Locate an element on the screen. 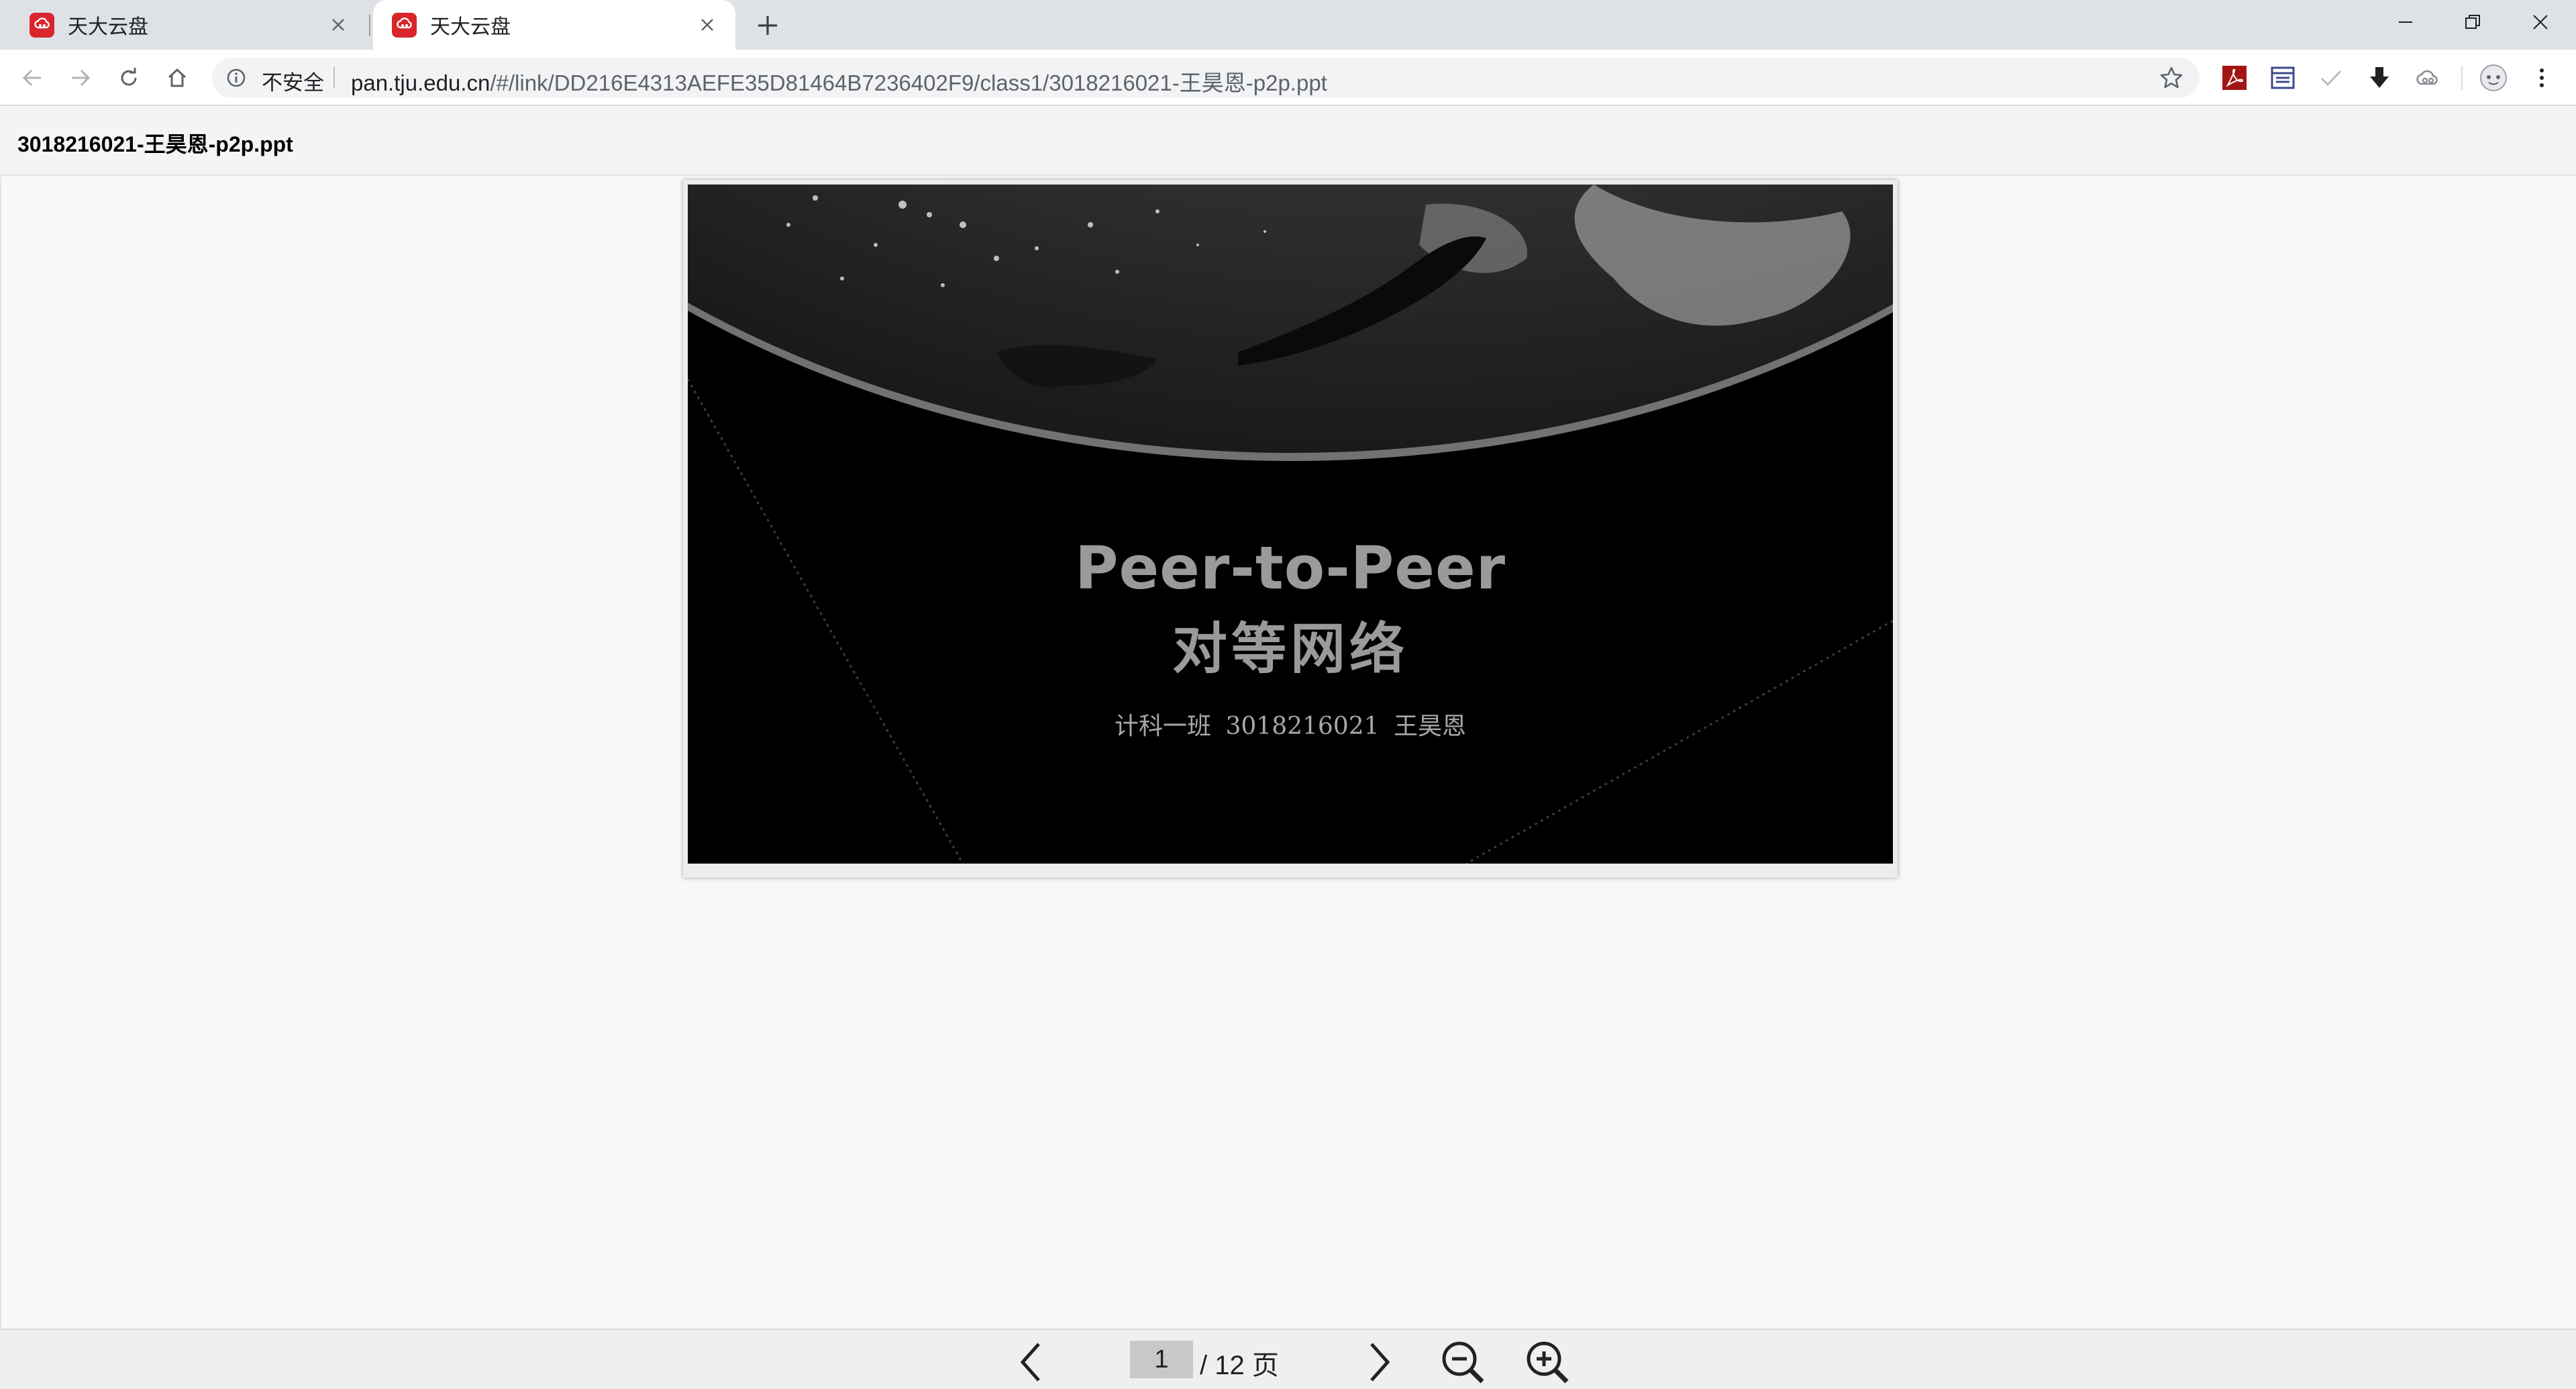  page-number-input is located at coordinates (1161, 1360).